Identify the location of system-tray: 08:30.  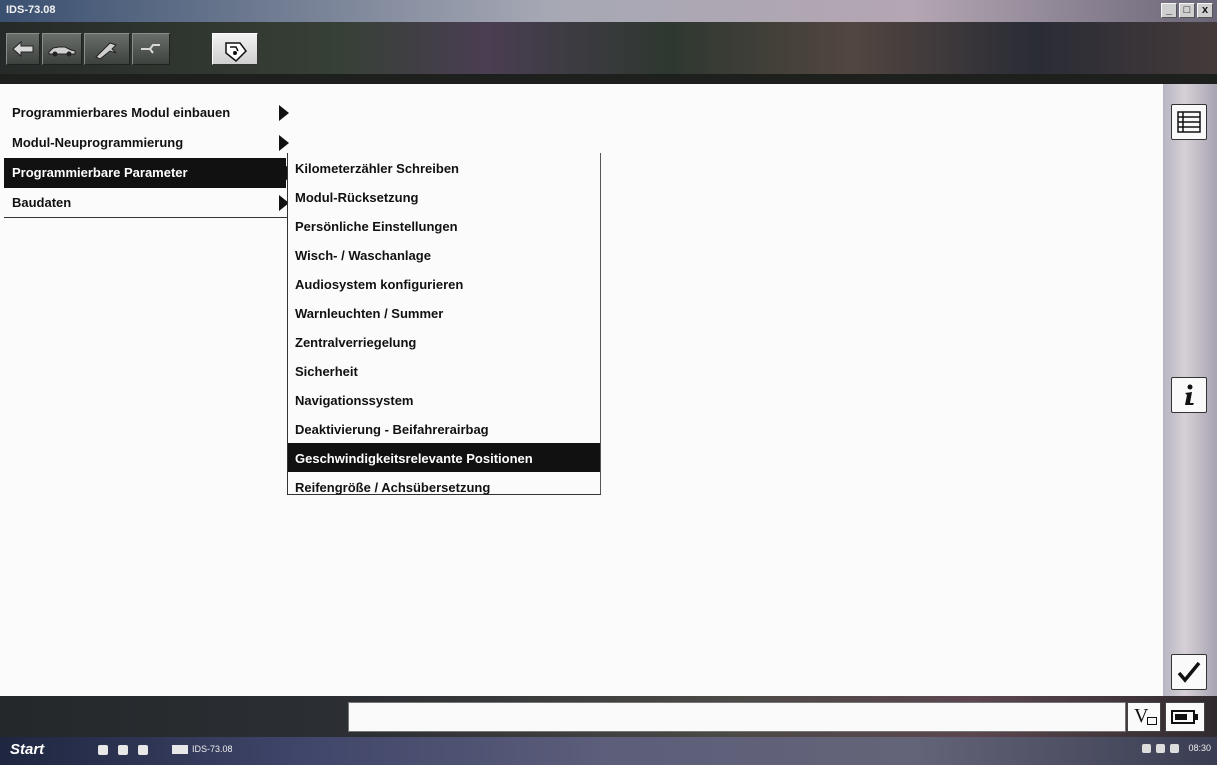
(1176, 748).